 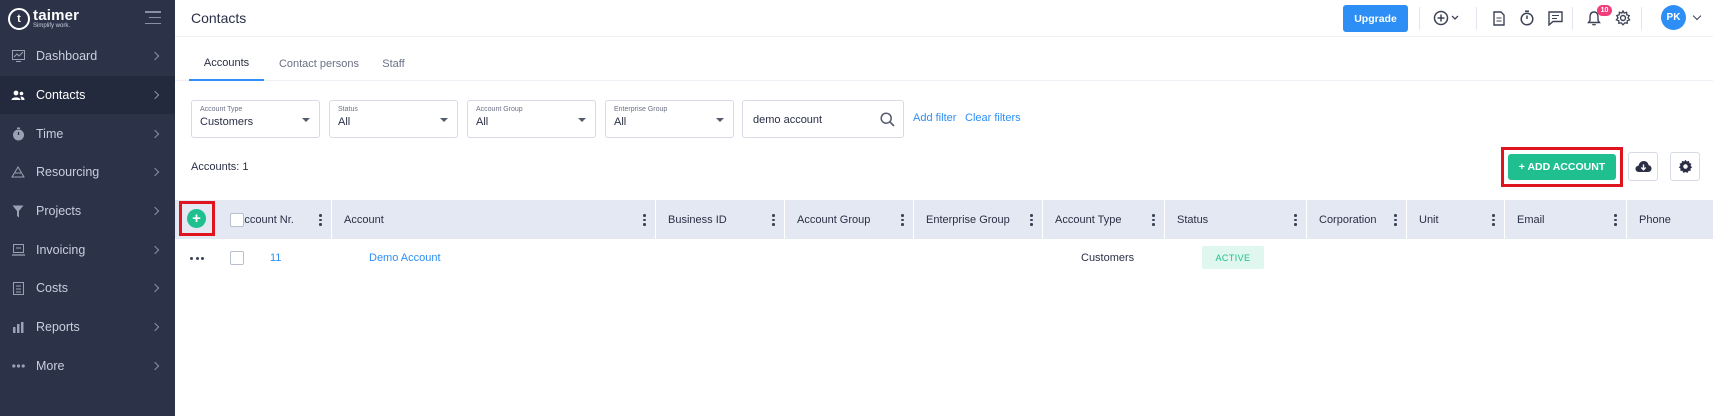 What do you see at coordinates (887, 119) in the screenshot?
I see `search-icon` at bounding box center [887, 119].